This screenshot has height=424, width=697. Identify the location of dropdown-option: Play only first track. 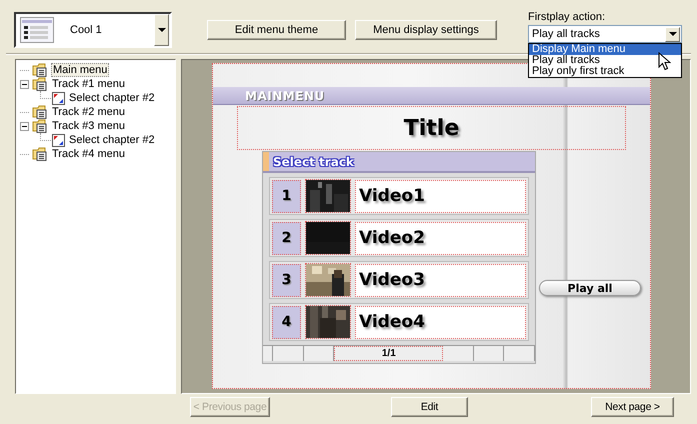
(605, 71).